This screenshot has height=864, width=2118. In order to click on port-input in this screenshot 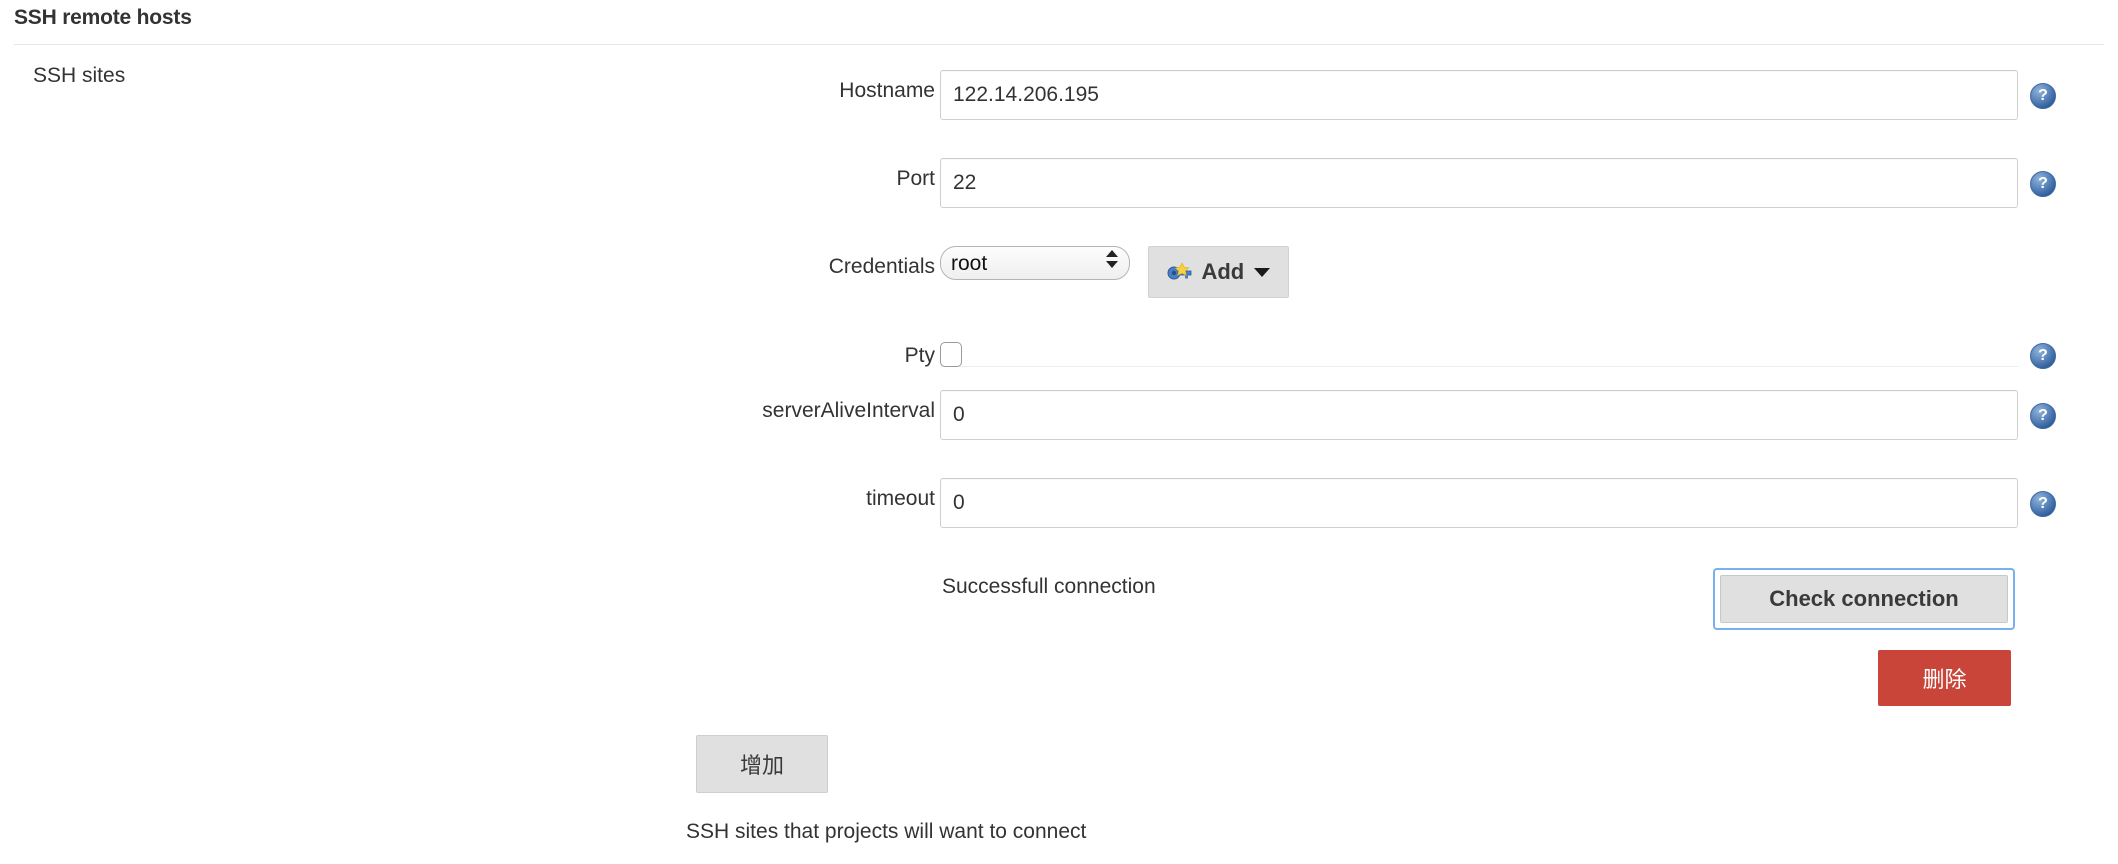, I will do `click(1479, 183)`.